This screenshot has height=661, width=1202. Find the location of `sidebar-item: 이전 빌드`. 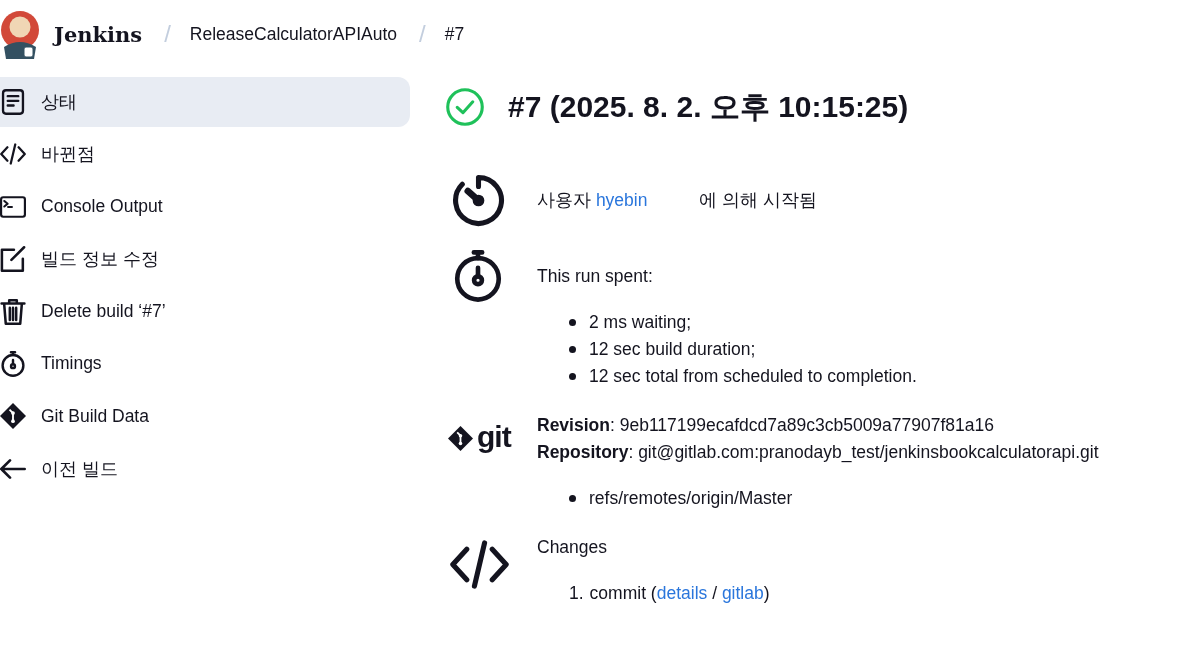

sidebar-item: 이전 빌드 is located at coordinates (205, 468).